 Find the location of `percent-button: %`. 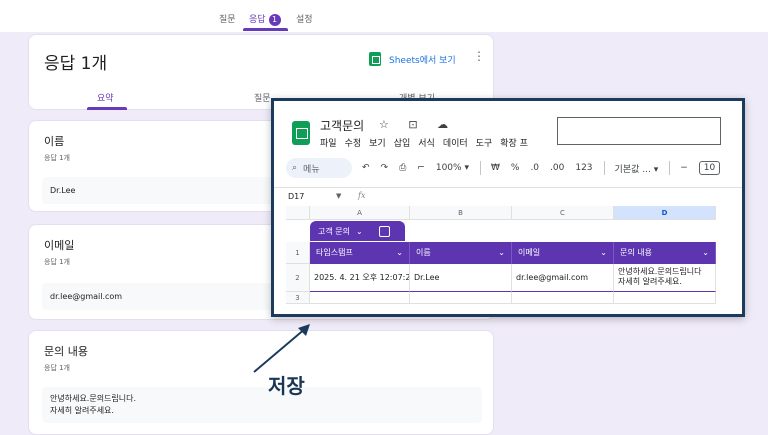

percent-button: % is located at coordinates (515, 168).